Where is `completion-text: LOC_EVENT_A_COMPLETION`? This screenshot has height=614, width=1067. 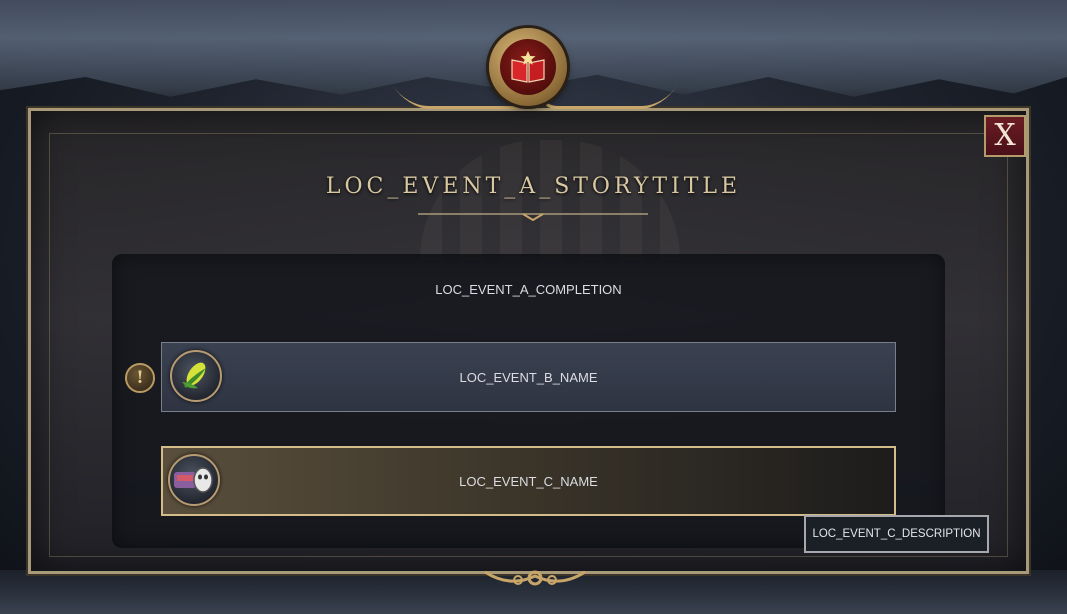
completion-text: LOC_EVENT_A_COMPLETION is located at coordinates (528, 289).